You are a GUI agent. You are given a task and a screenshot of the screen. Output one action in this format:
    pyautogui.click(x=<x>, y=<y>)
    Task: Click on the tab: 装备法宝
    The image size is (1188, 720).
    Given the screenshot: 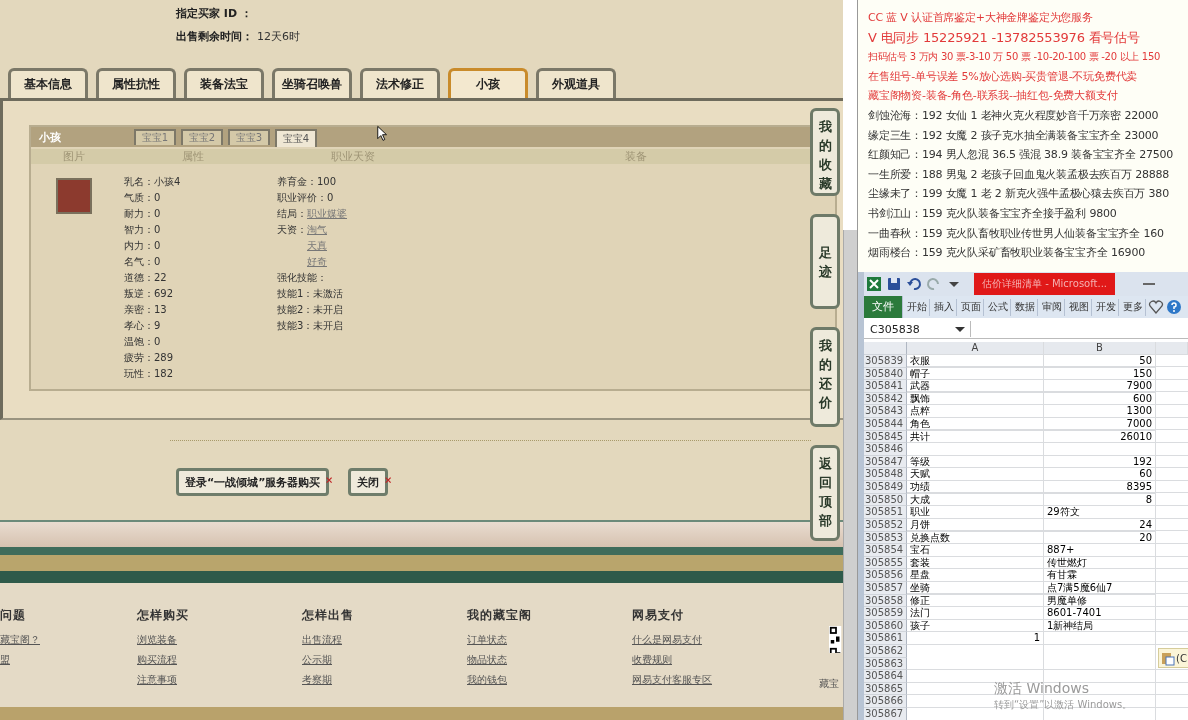 What is the action you would take?
    pyautogui.click(x=224, y=83)
    